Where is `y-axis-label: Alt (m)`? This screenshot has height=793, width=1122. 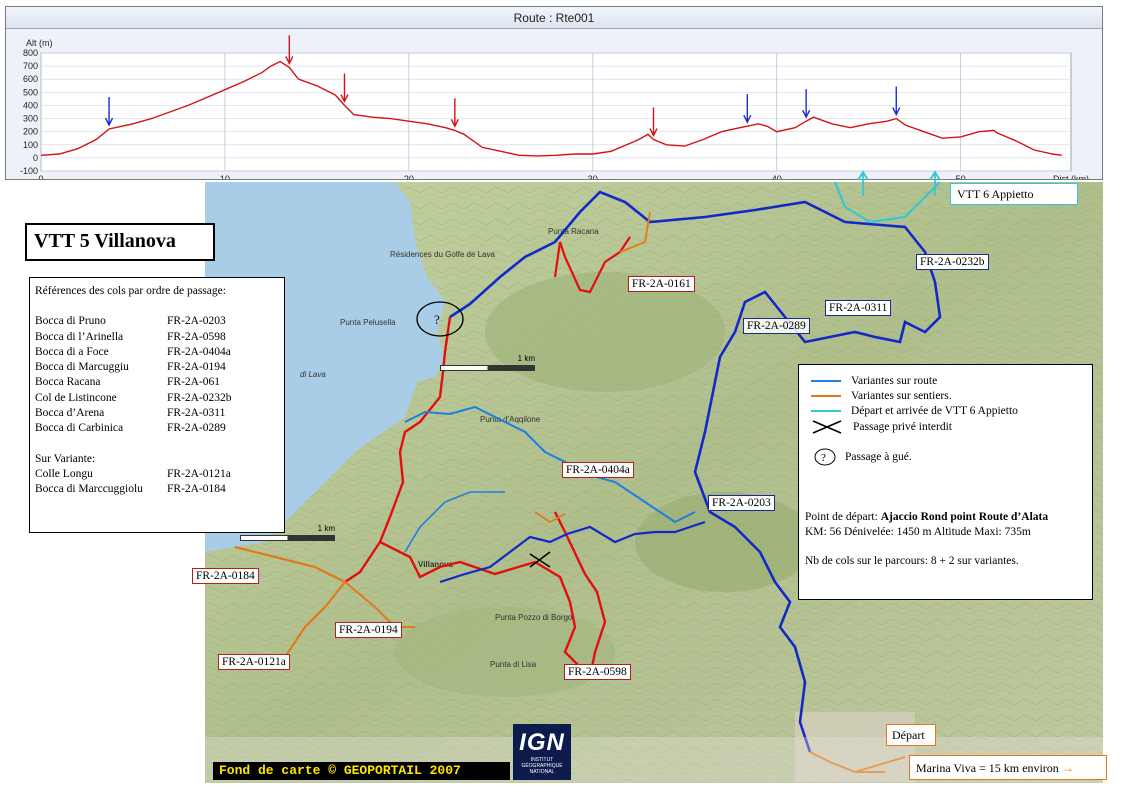 y-axis-label: Alt (m) is located at coordinates (39, 43).